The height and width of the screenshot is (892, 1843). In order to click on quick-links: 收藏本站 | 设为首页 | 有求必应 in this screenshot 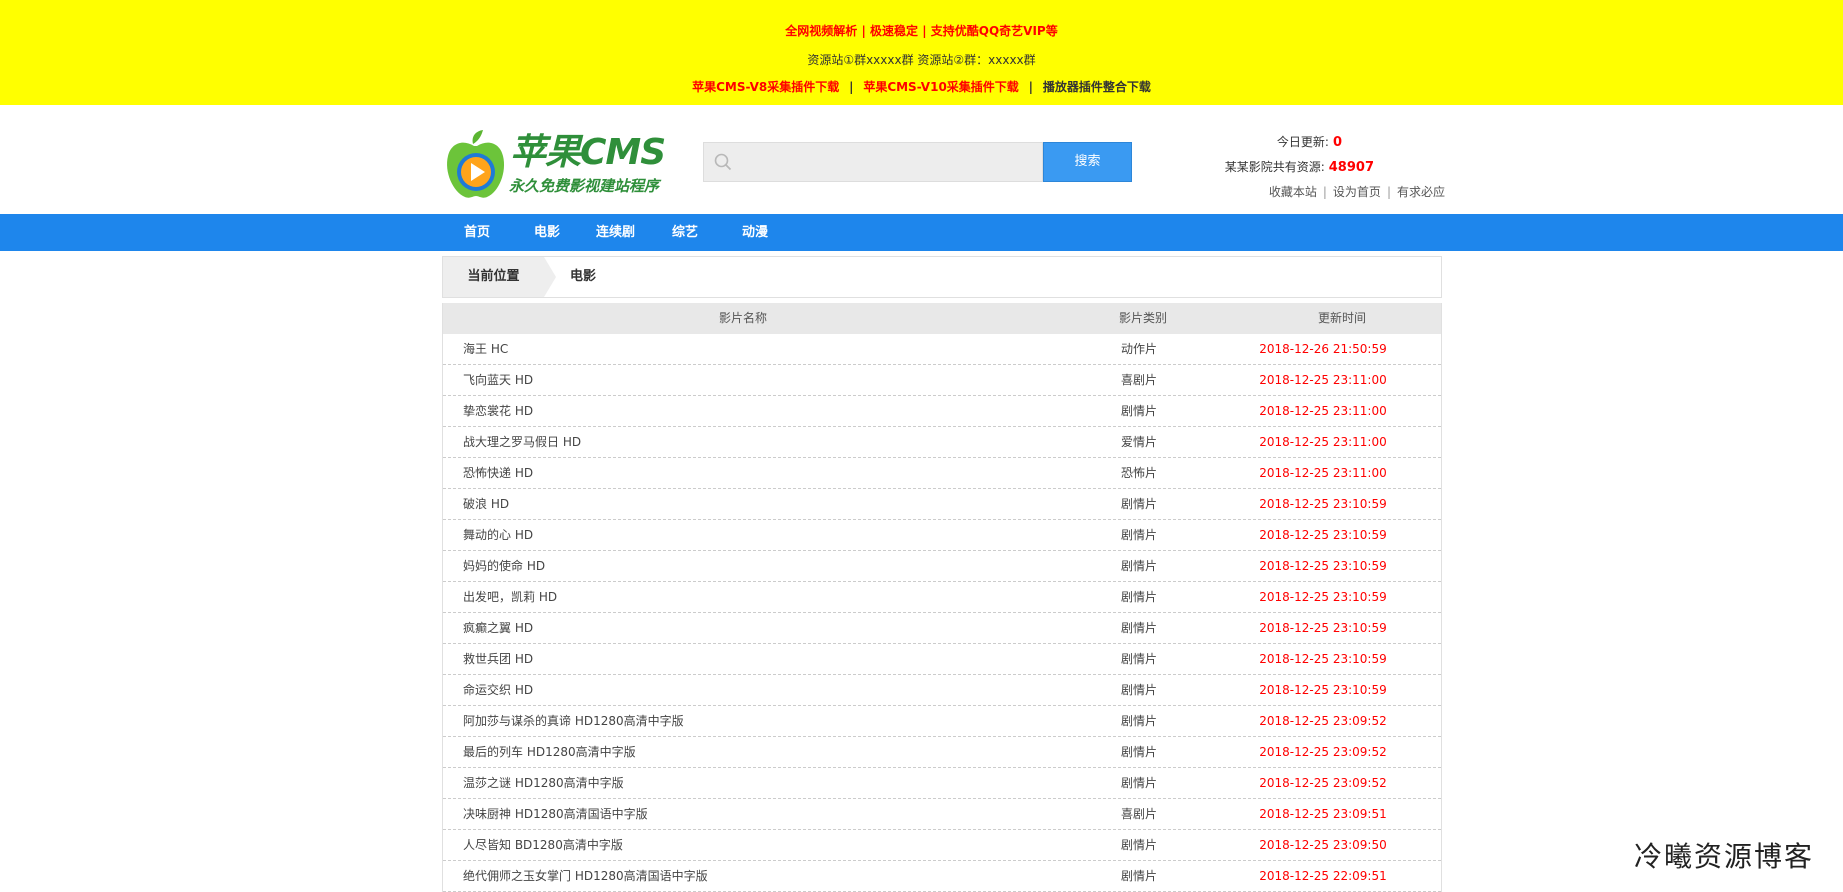, I will do `click(1356, 192)`.